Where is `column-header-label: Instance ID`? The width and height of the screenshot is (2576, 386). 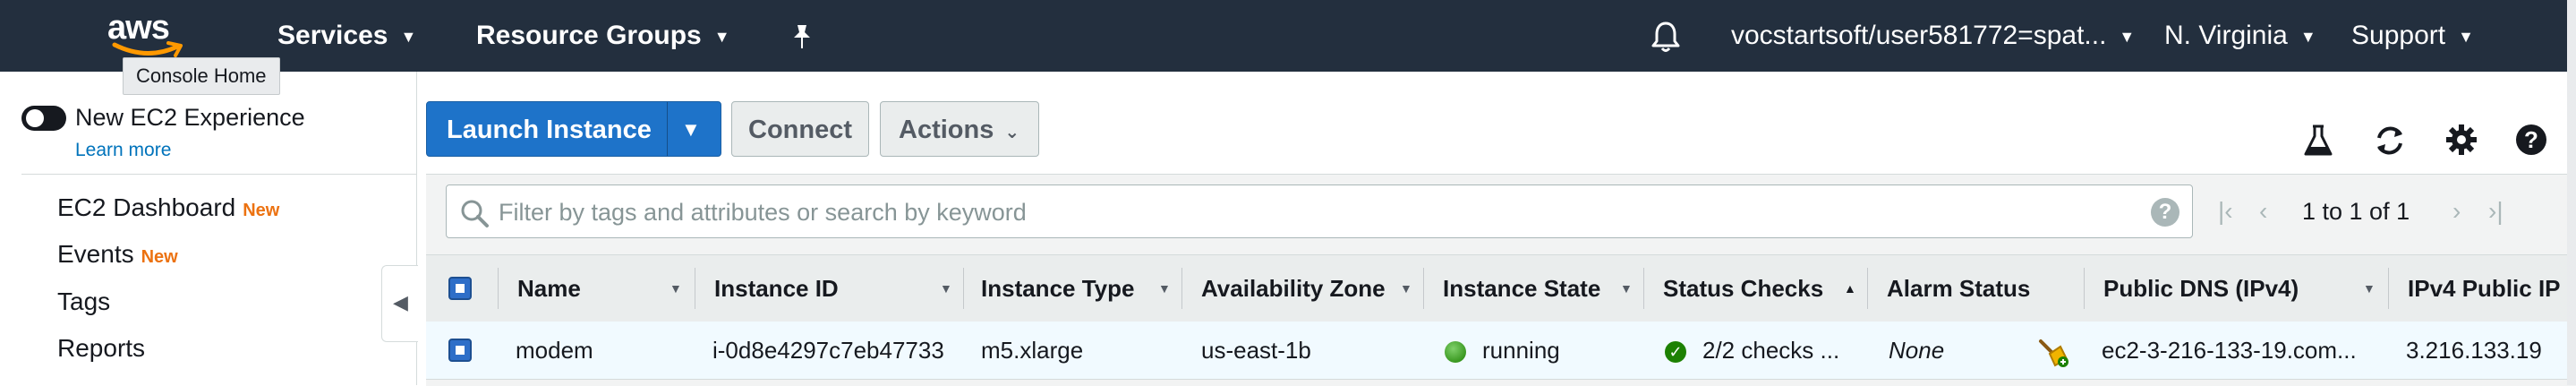
column-header-label: Instance ID is located at coordinates (776, 288).